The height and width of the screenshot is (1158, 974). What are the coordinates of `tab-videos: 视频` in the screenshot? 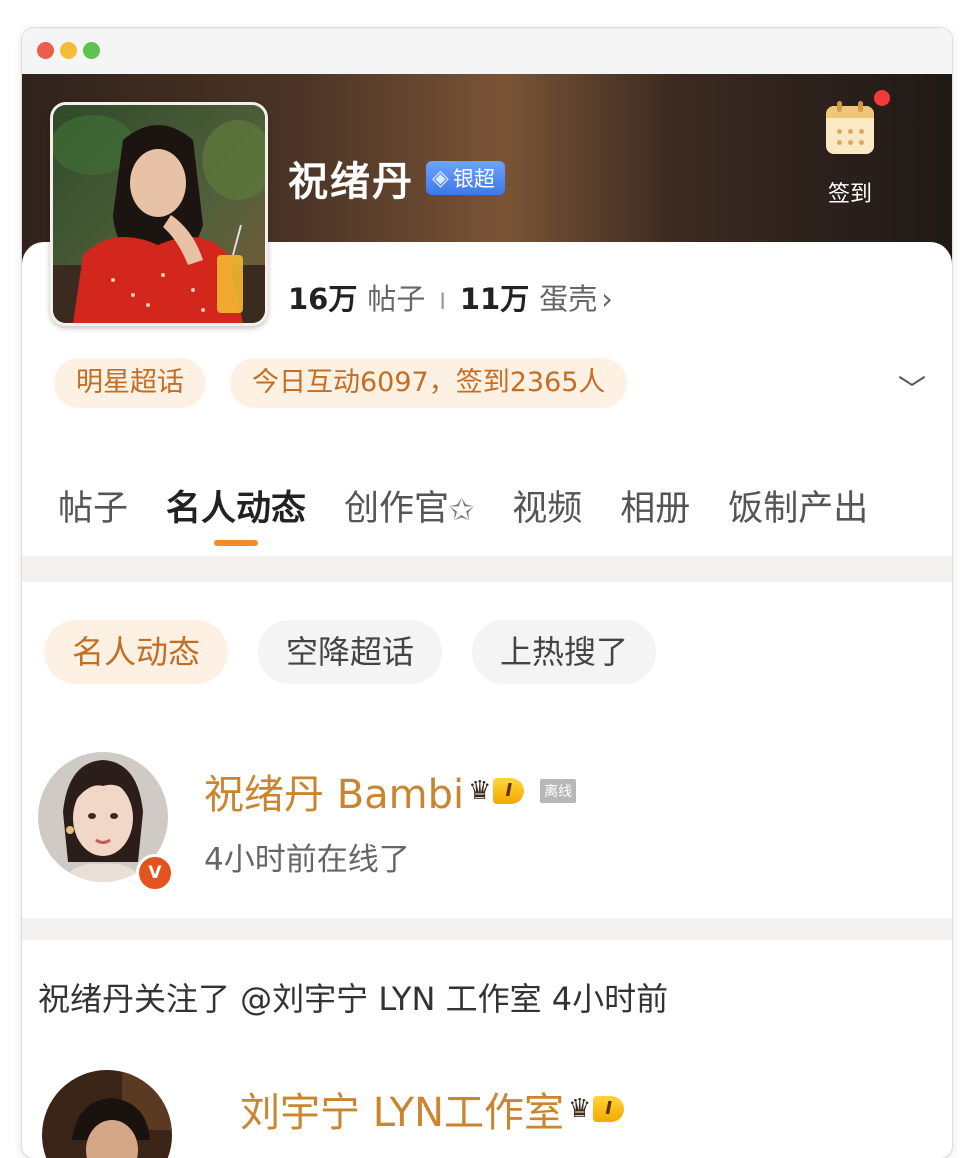 It's located at (547, 517).